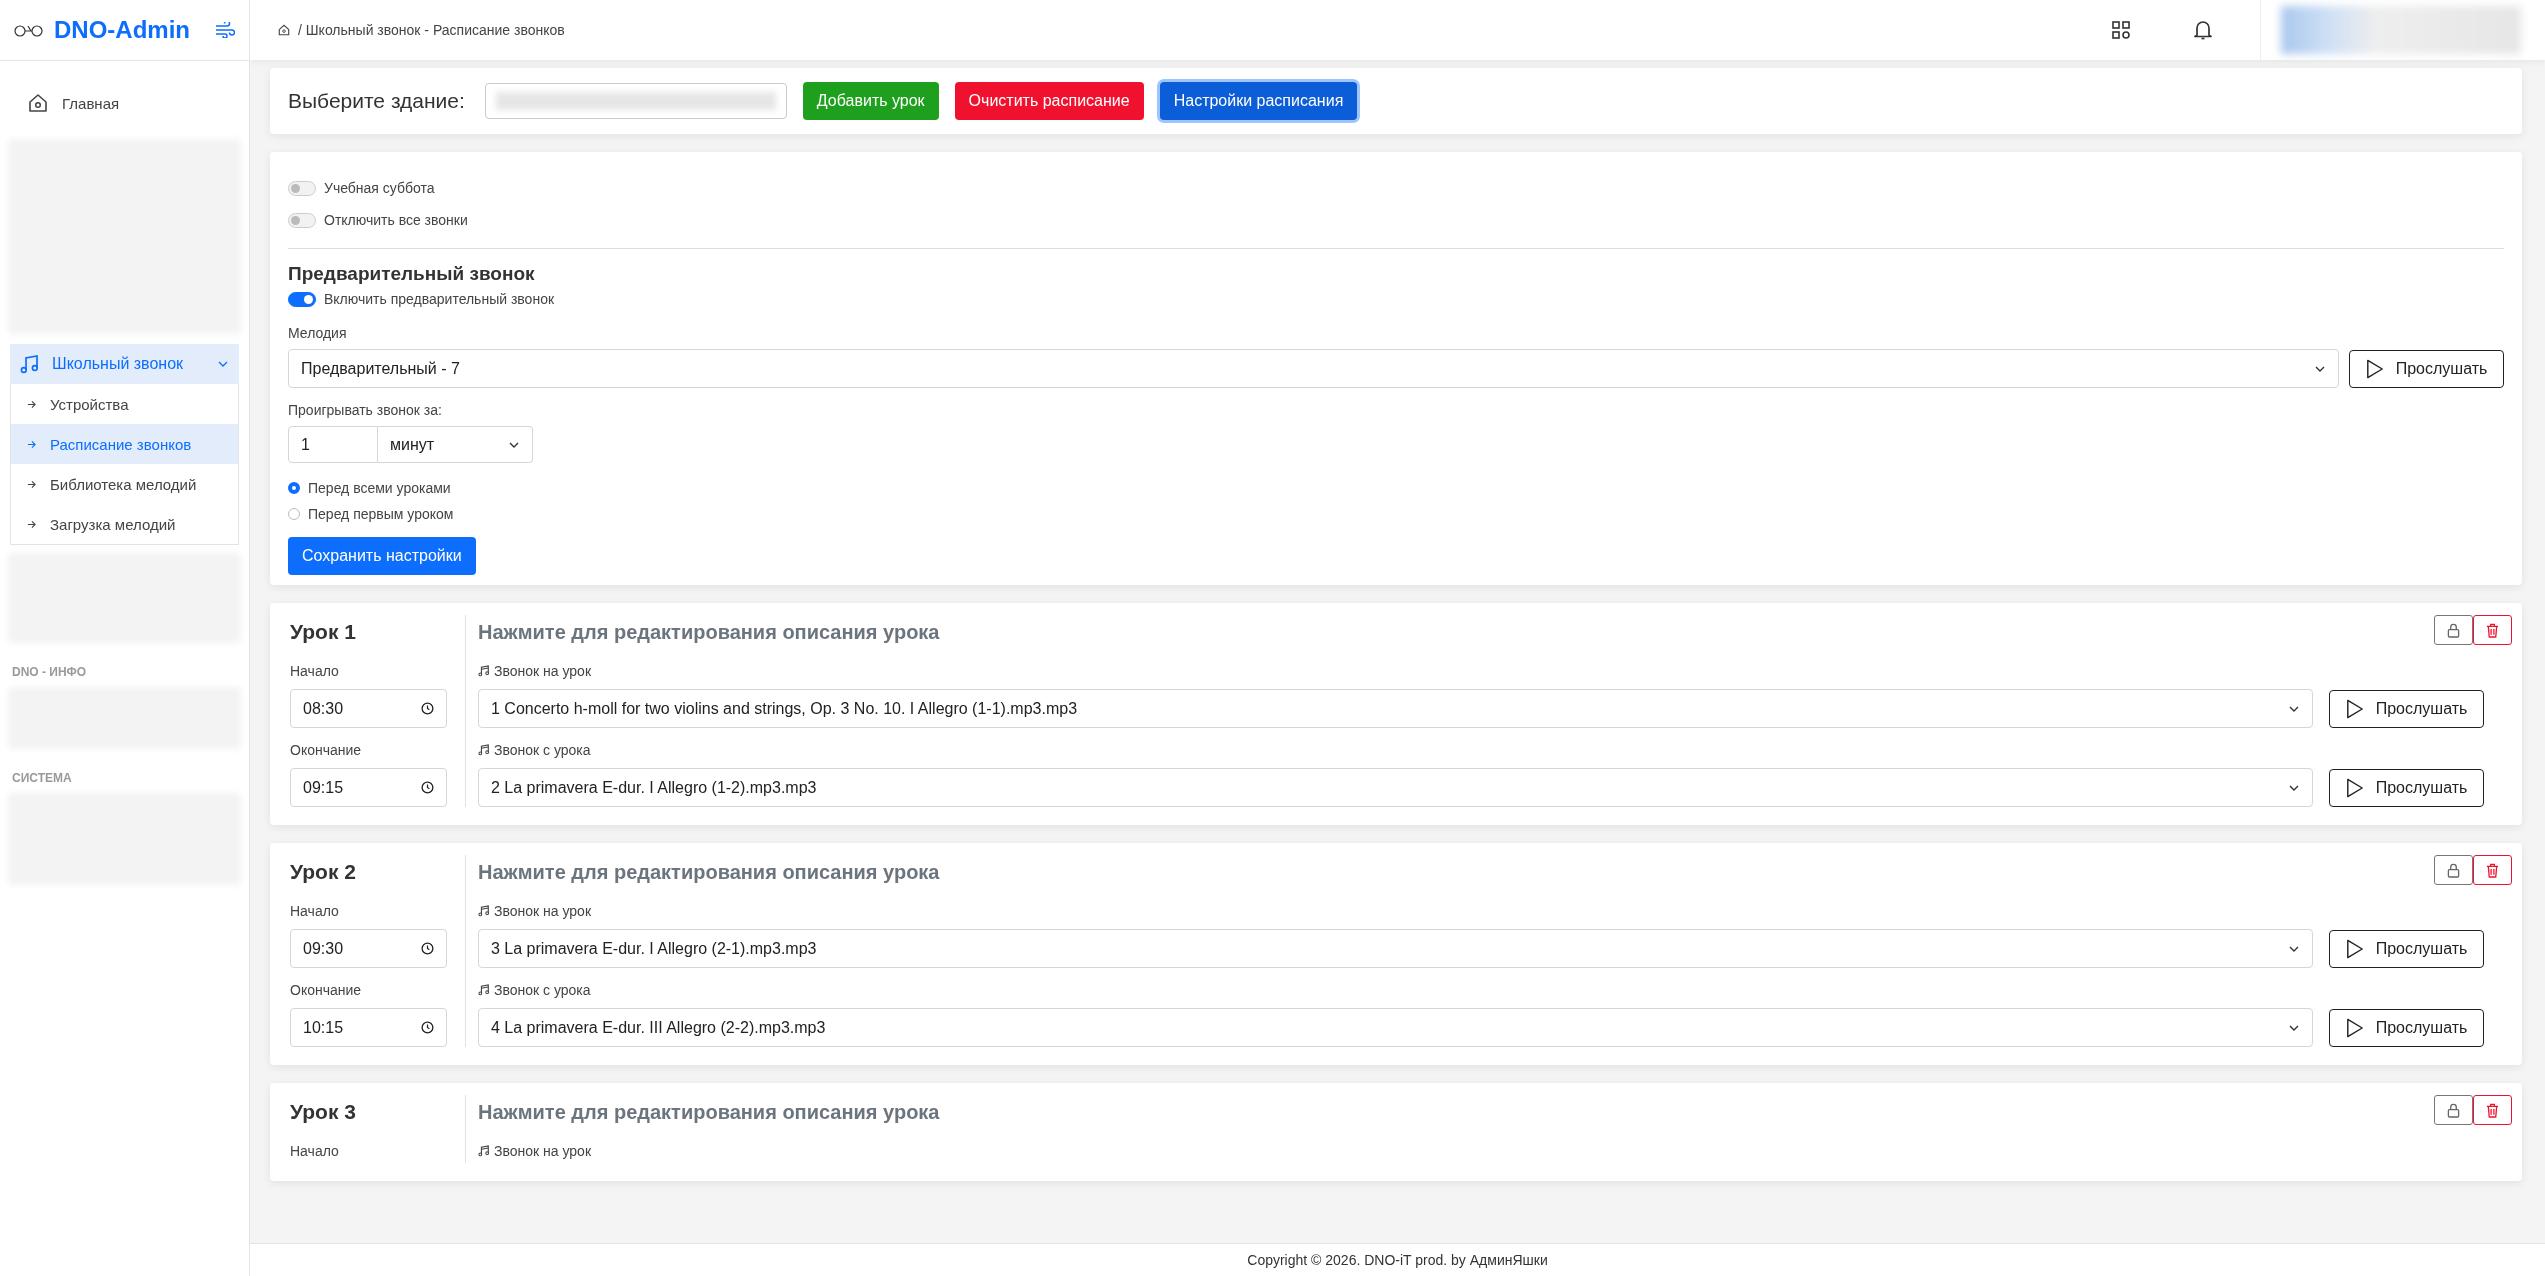 This screenshot has width=2545, height=1276. I want to click on lesson-title: Урок 3, so click(323, 1112).